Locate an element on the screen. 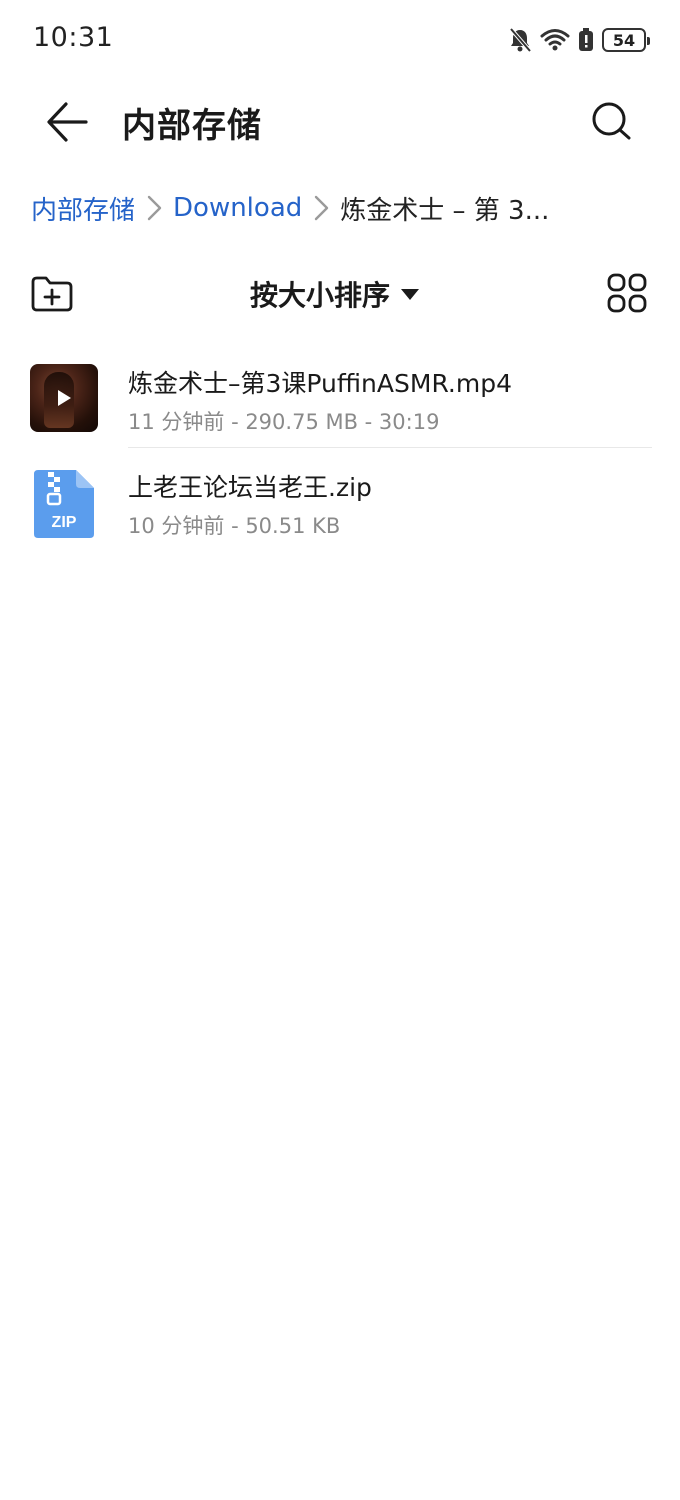 The height and width of the screenshot is (1500, 680). file-item-zip: ZIP 上老王论坛当老王.zip 10 分钟前 - 50.51 KB is located at coordinates (340, 500).